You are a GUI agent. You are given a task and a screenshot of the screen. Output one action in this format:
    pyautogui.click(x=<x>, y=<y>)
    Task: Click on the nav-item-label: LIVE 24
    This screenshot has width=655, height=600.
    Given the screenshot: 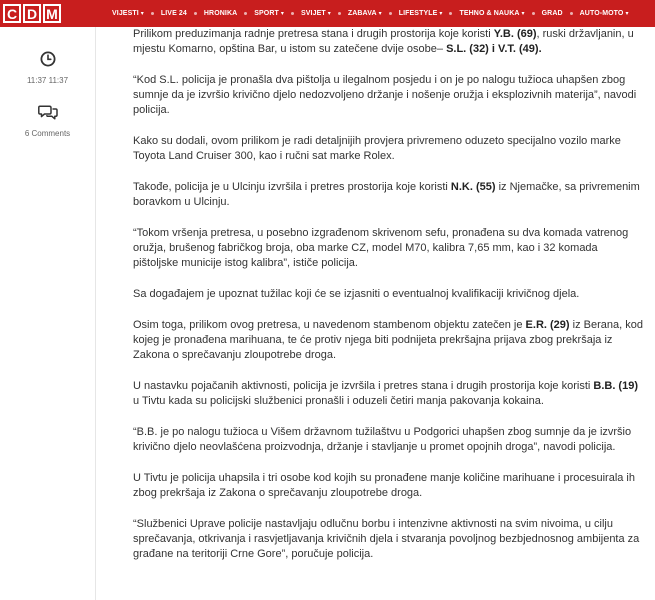 What is the action you would take?
    pyautogui.click(x=173, y=13)
    